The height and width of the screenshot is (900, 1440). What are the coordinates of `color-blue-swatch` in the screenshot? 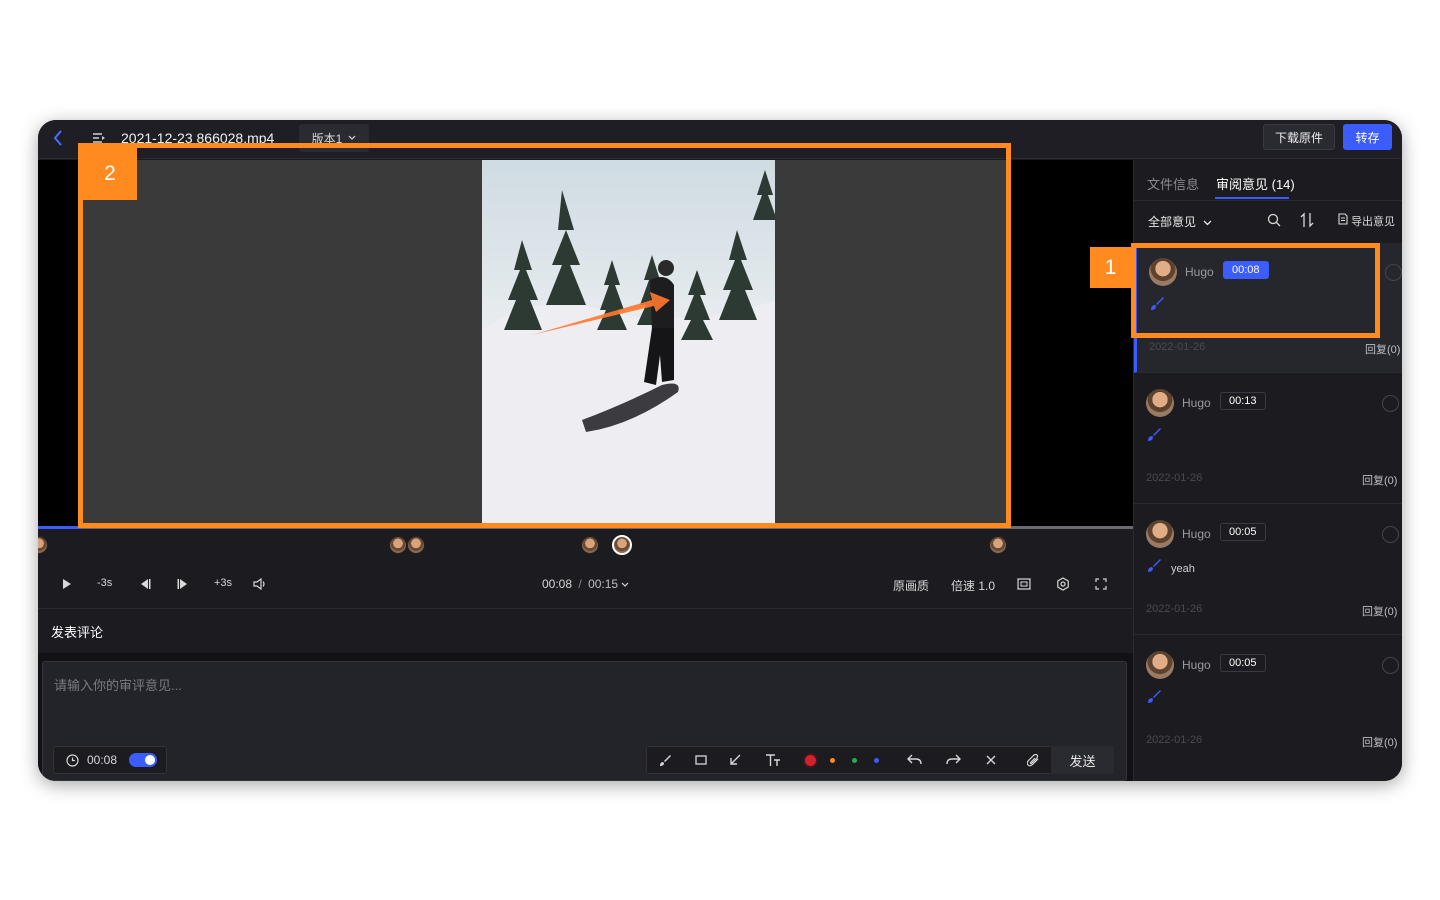 It's located at (876, 760).